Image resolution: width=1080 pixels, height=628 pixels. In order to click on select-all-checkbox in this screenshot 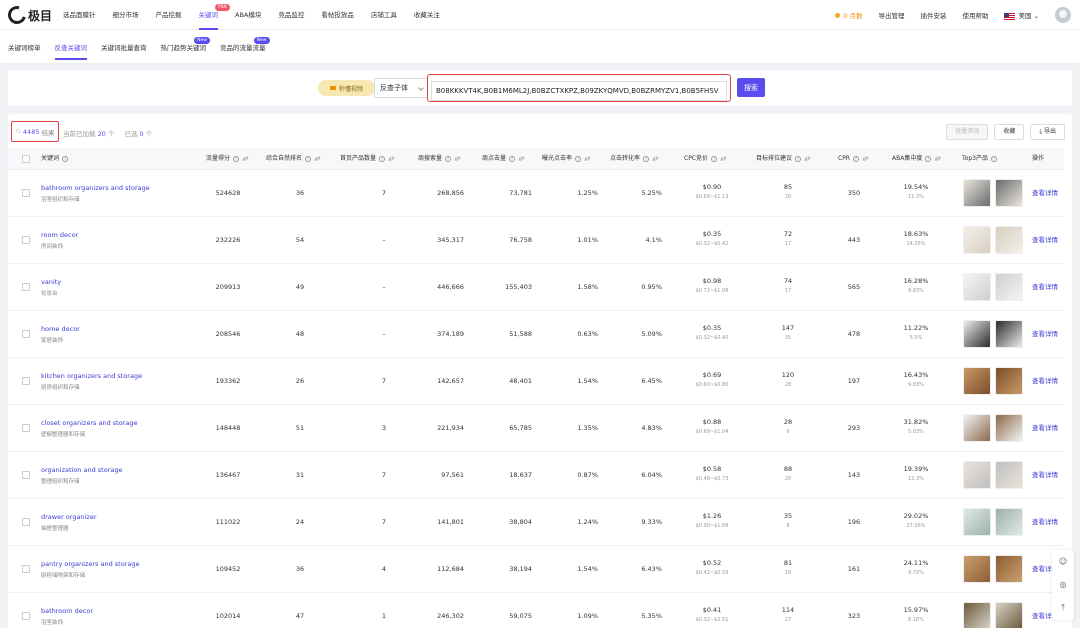, I will do `click(26, 159)`.